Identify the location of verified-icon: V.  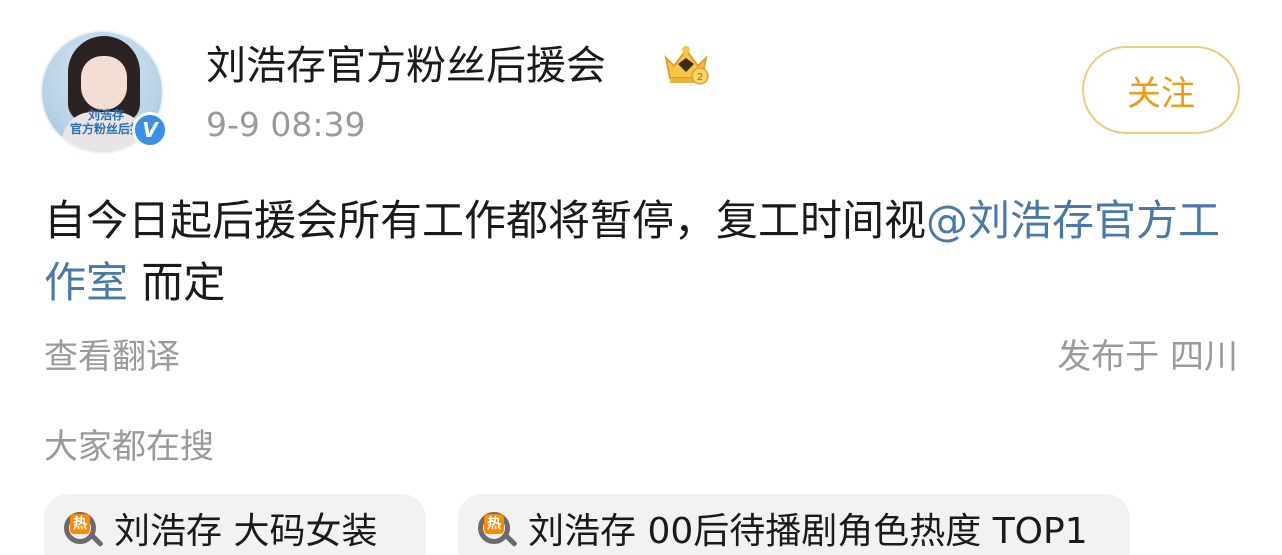
(150, 130).